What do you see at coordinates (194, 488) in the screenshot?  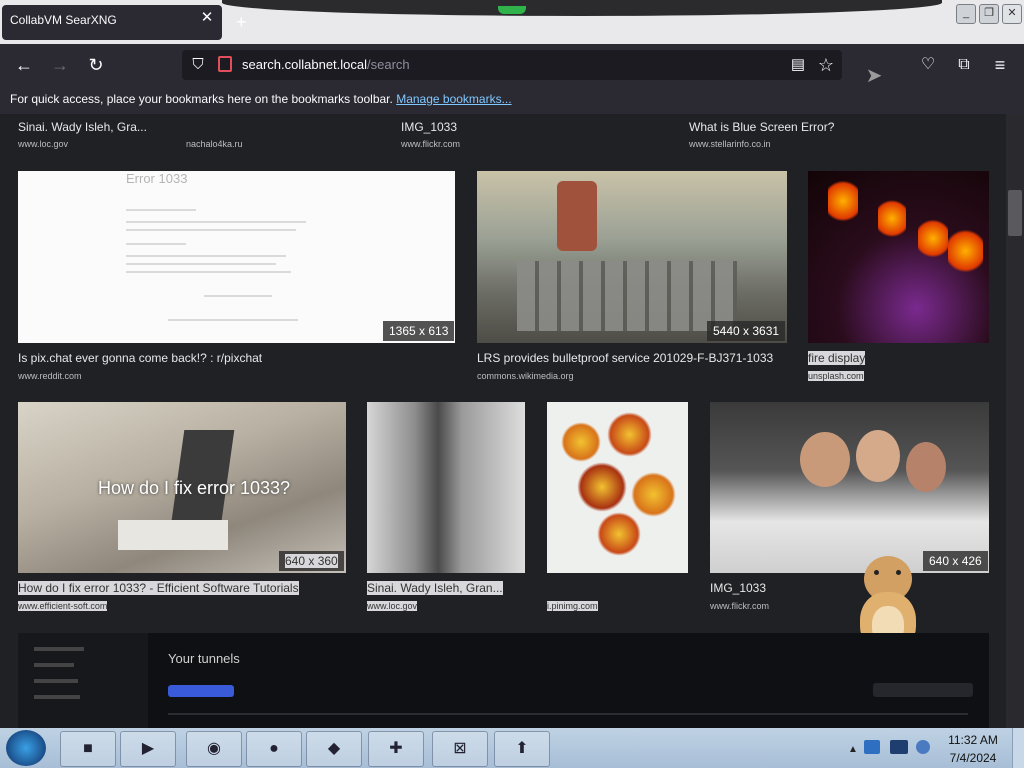 I see `image-embedded-text: How do I fix error 1033?` at bounding box center [194, 488].